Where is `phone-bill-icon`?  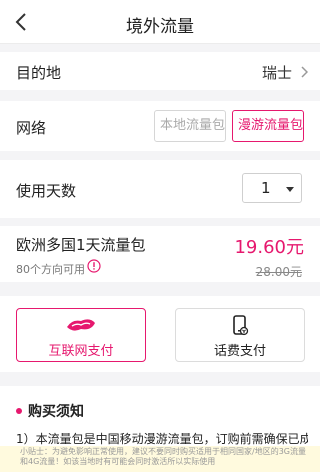
phone-bill-icon is located at coordinates (241, 325).